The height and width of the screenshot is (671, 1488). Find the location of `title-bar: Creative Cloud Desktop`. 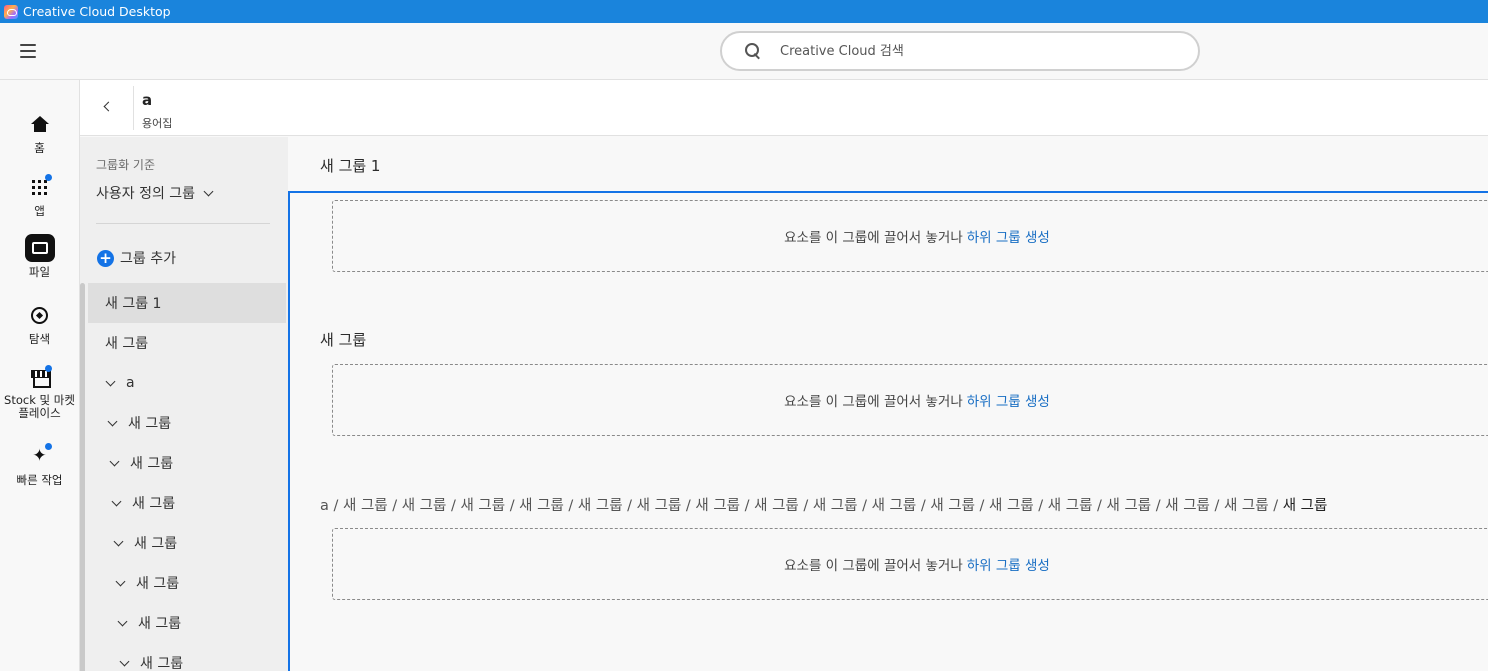

title-bar: Creative Cloud Desktop is located at coordinates (744, 11).